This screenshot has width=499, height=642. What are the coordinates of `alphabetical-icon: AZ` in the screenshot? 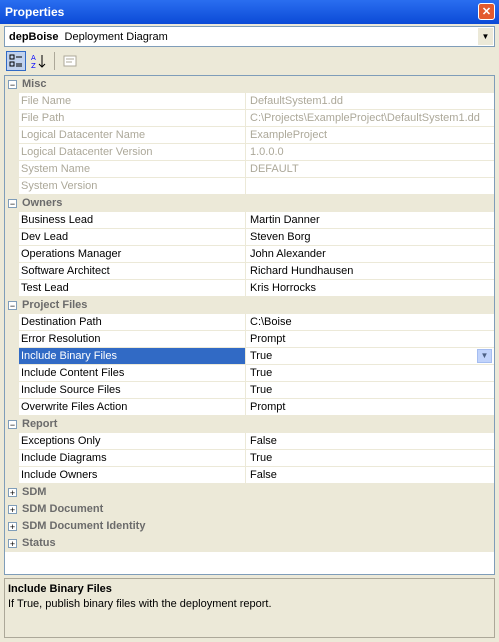 It's located at (39, 61).